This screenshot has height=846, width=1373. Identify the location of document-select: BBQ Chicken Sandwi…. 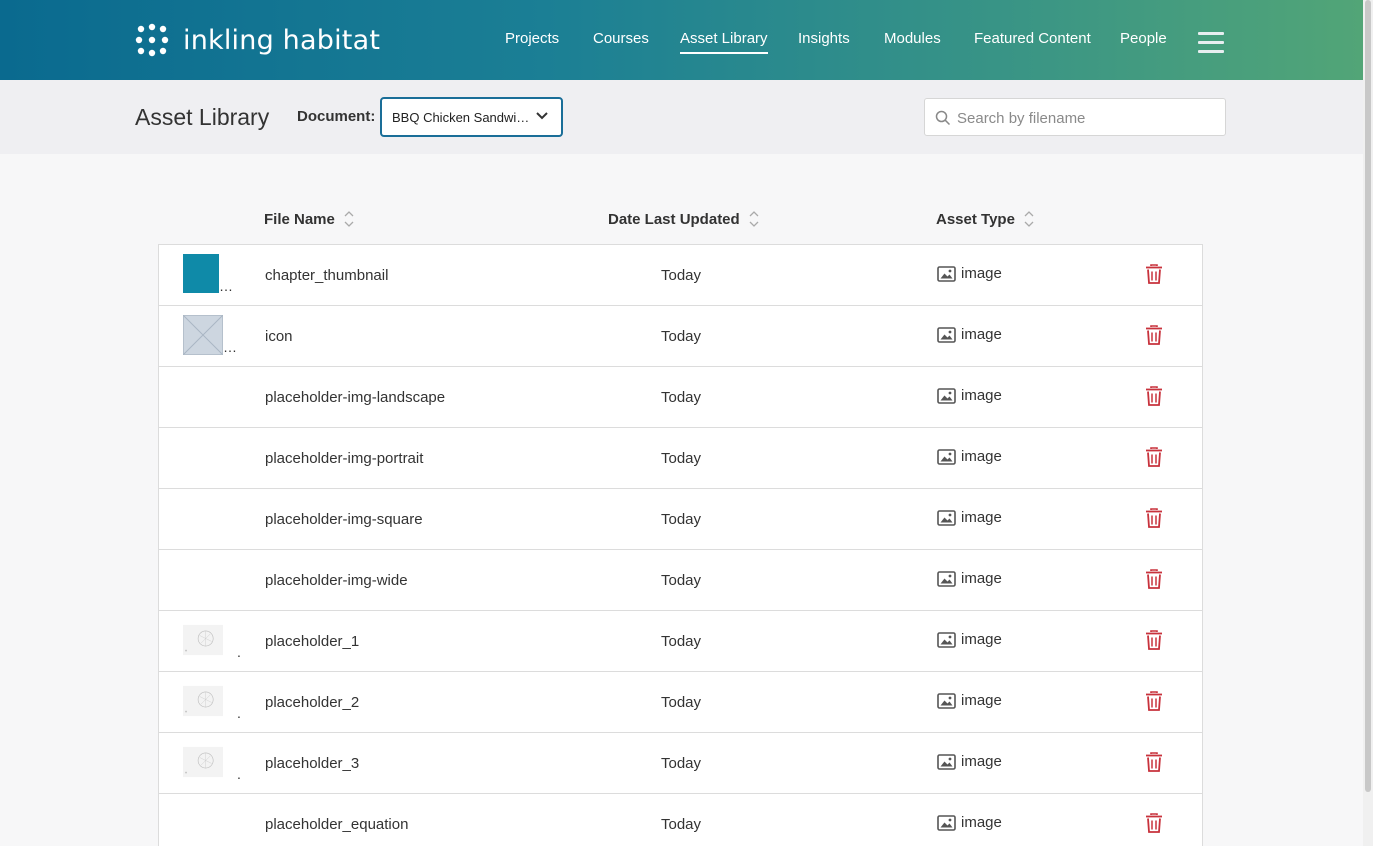
(471, 117).